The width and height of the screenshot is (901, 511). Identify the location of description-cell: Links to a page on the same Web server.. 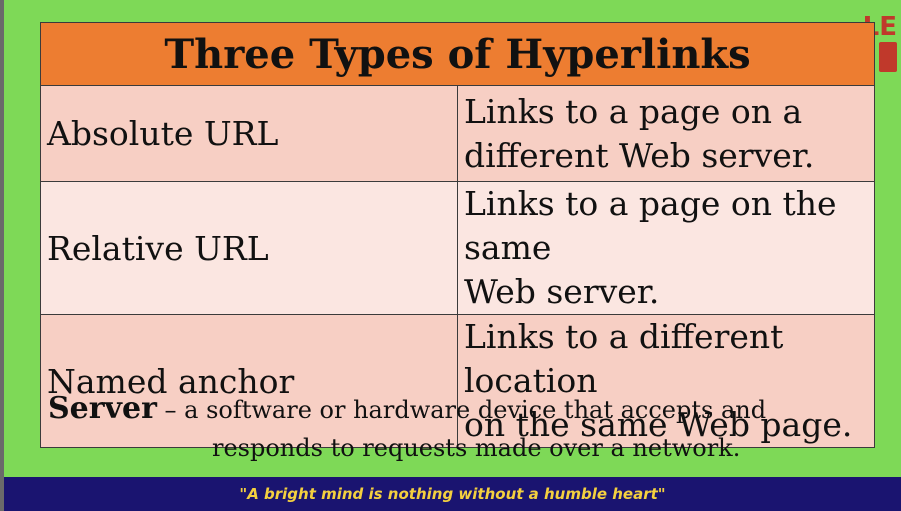
(666, 248).